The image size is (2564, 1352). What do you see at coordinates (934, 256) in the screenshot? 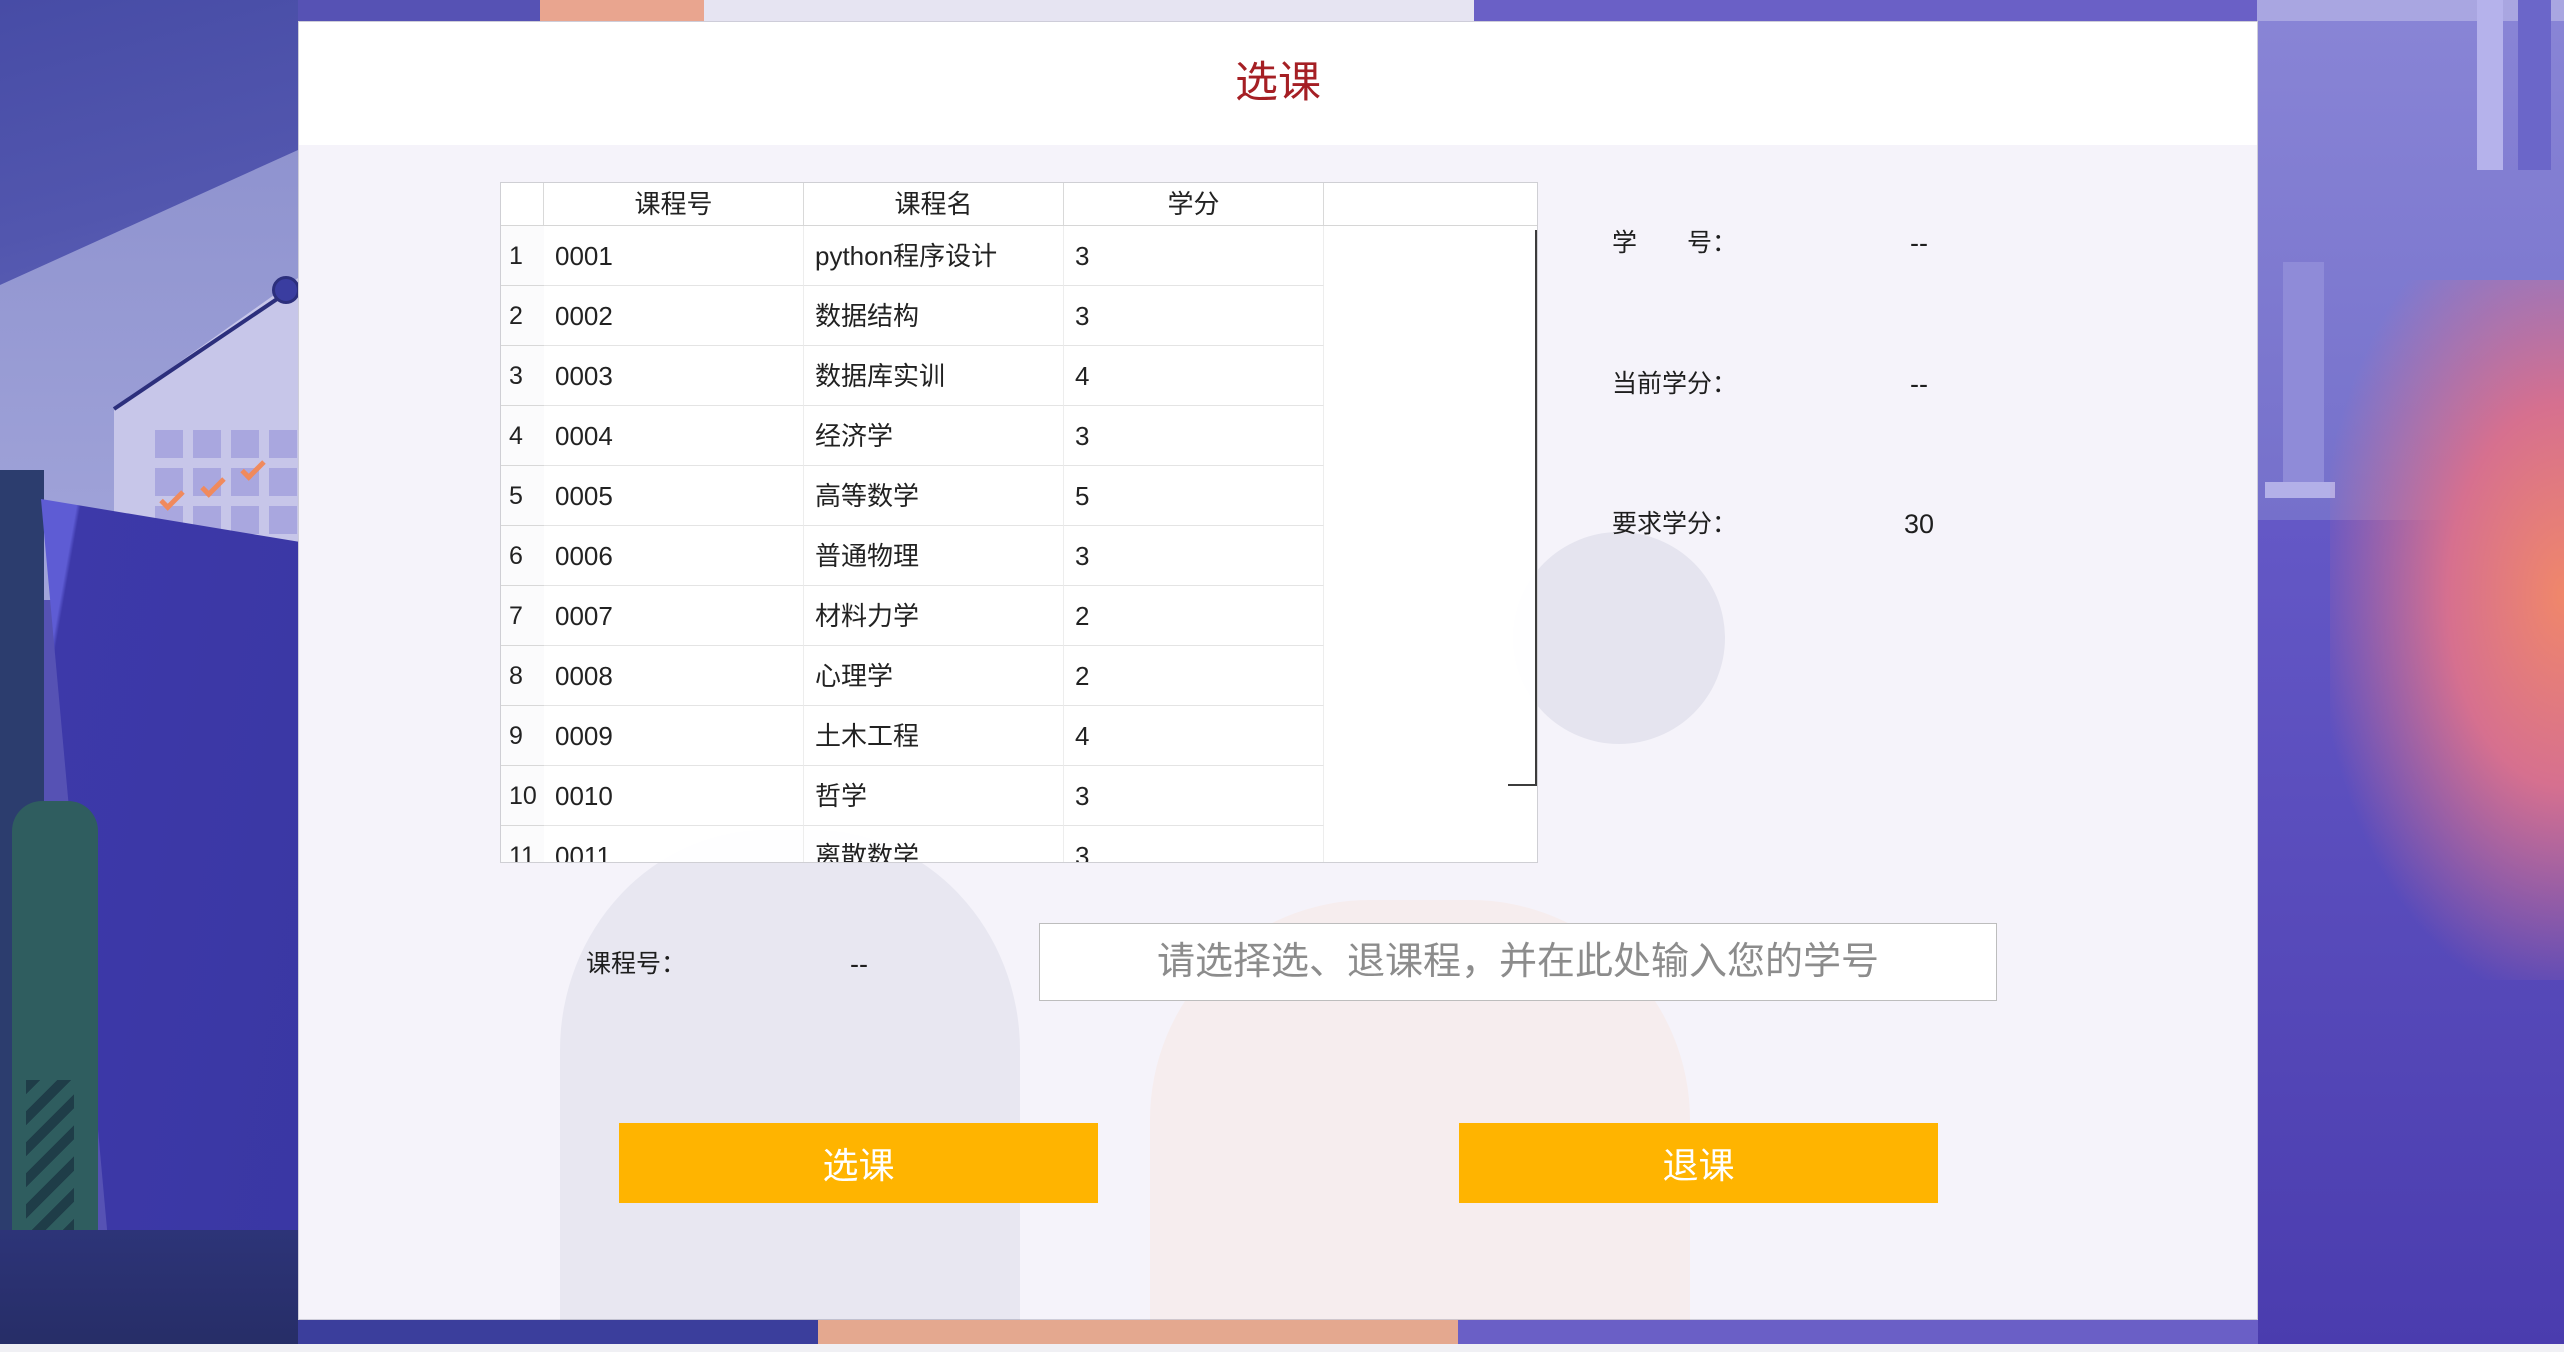
I see `cell-course-name: python程序设计` at bounding box center [934, 256].